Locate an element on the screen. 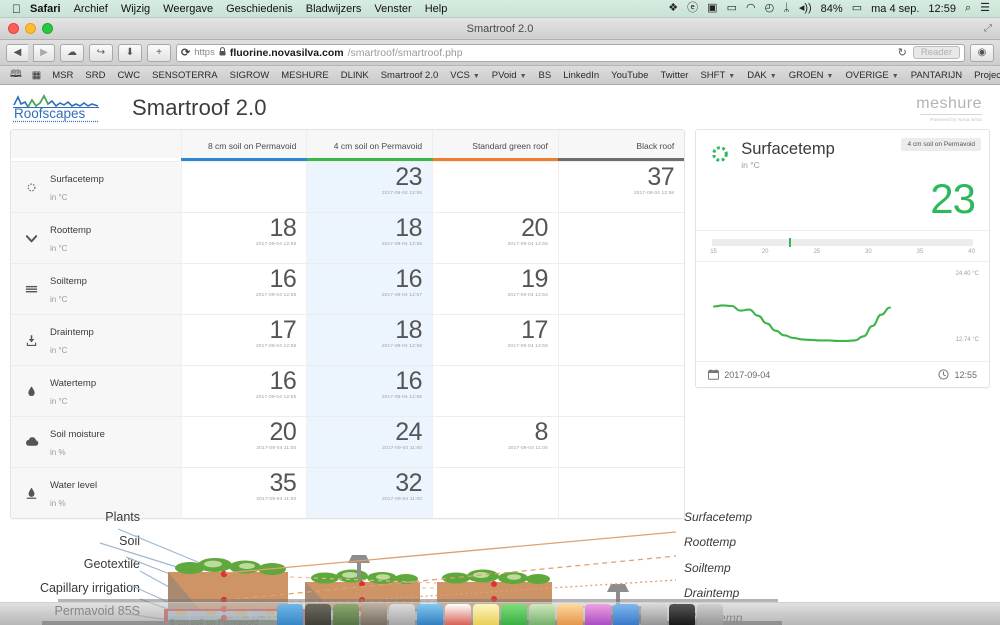 The image size is (1000, 625). menu-item-weergave: Weergave is located at coordinates (188, 9).